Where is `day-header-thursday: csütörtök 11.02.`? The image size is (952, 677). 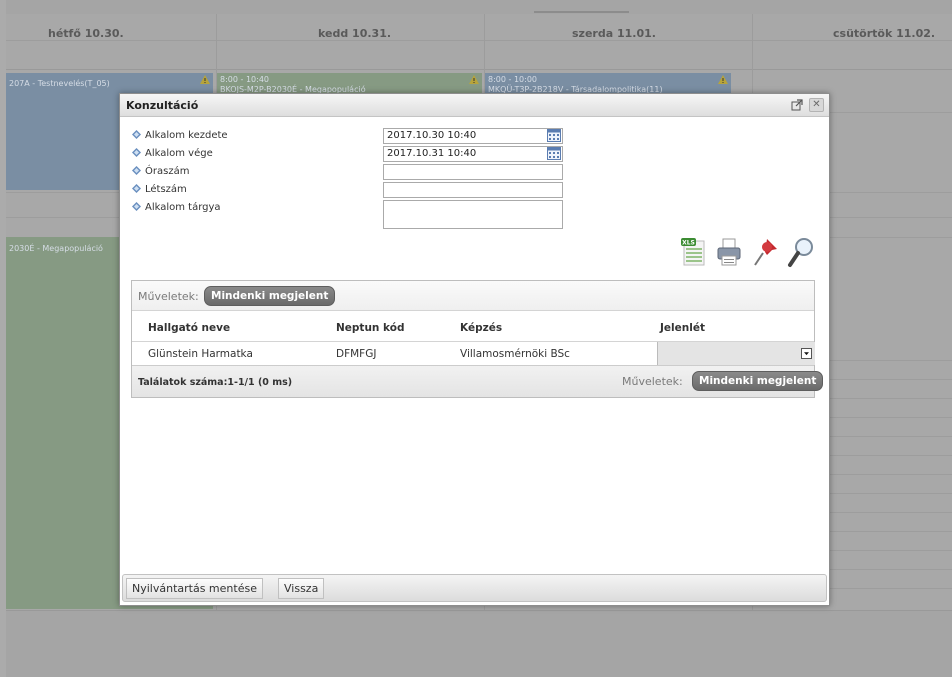 day-header-thursday: csütörtök 11.02. is located at coordinates (884, 33).